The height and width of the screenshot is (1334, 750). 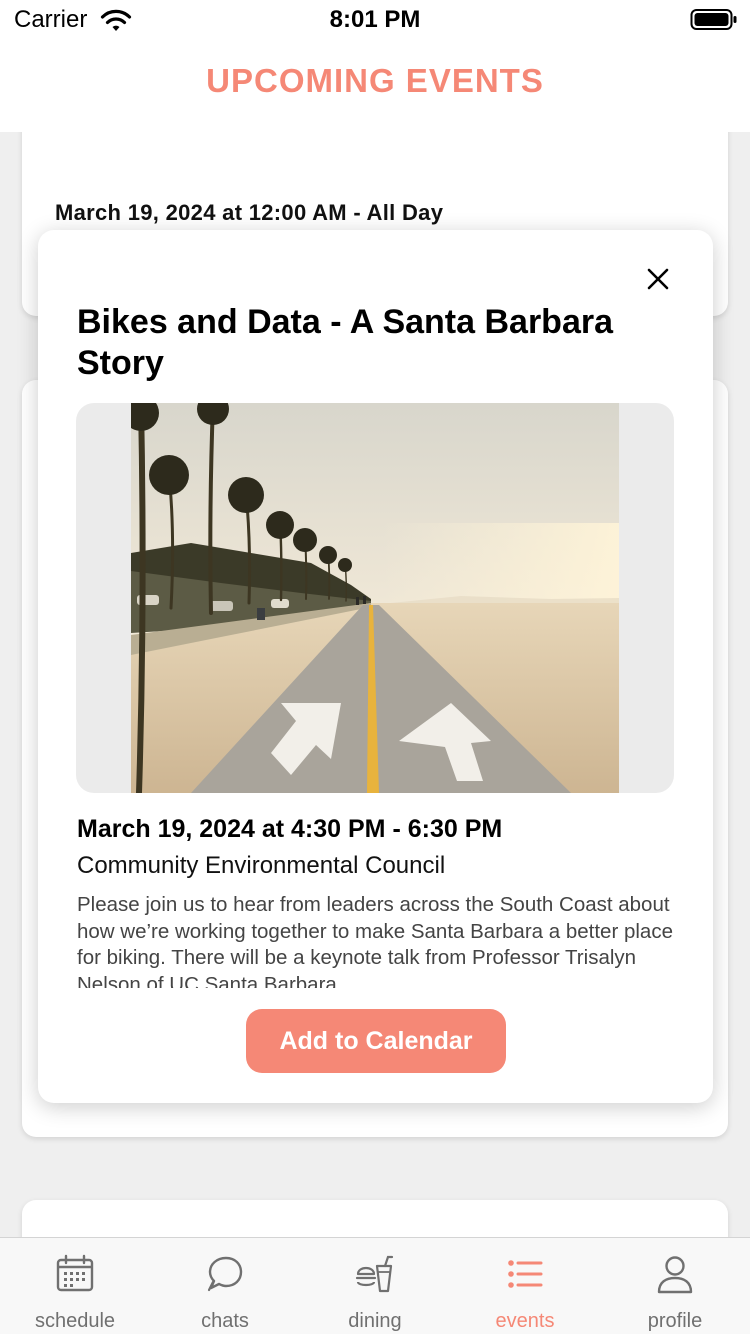 I want to click on list-icon, so click(x=525, y=1274).